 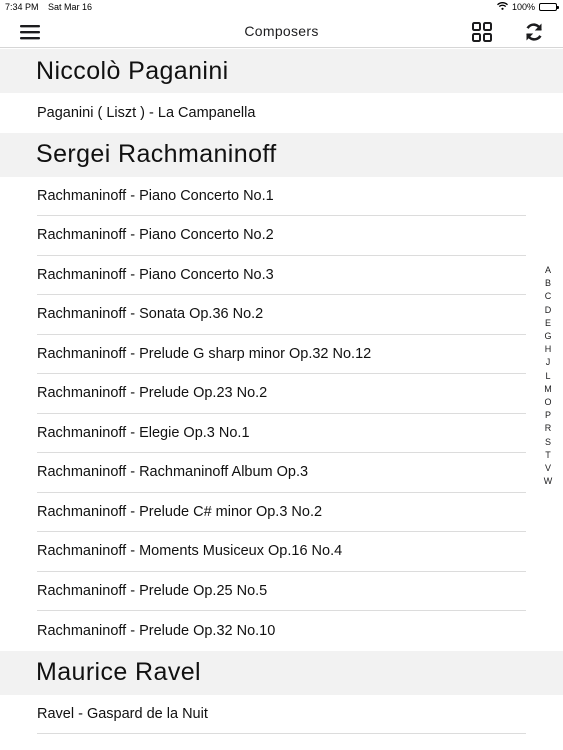 I want to click on list-item: Rachmaninoff - Piano Concerto No.2, so click(x=281, y=236).